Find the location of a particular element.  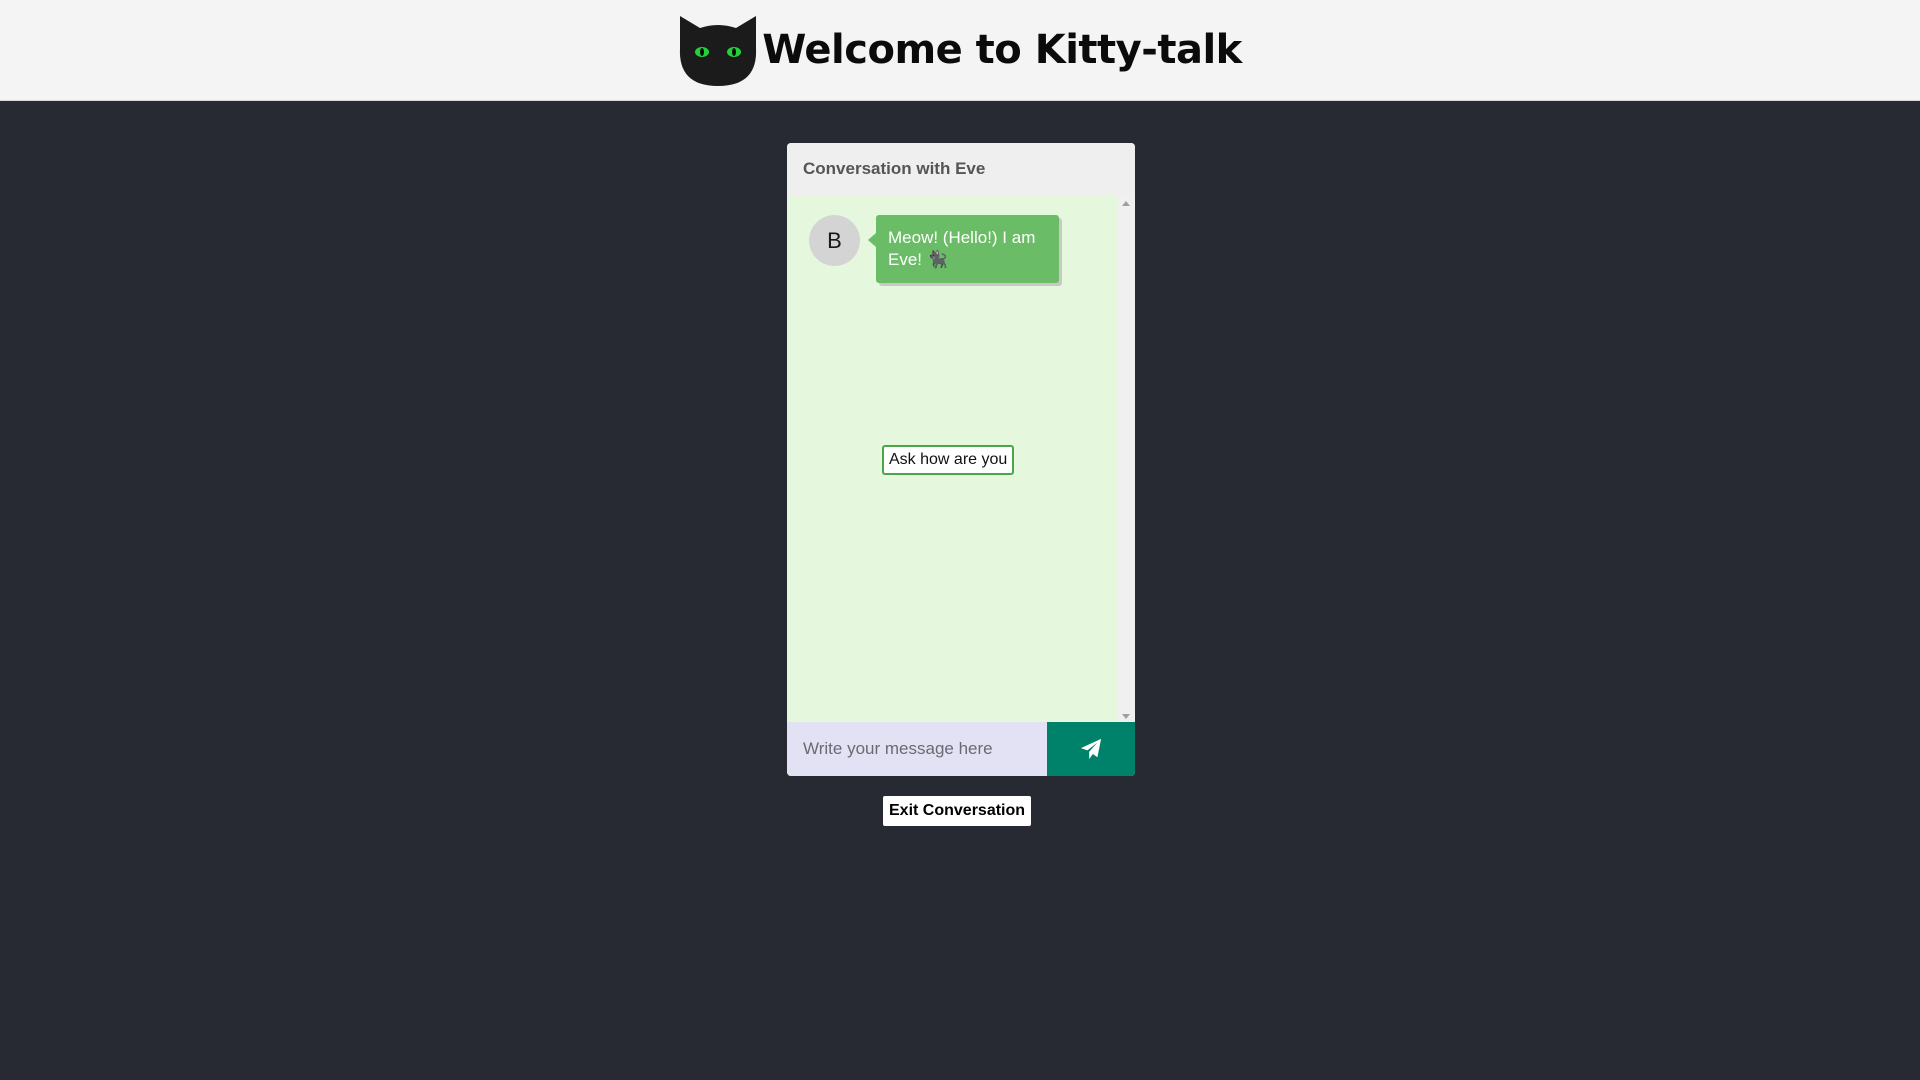

site-header: Welcome to Kitty-talk is located at coordinates (960, 50).